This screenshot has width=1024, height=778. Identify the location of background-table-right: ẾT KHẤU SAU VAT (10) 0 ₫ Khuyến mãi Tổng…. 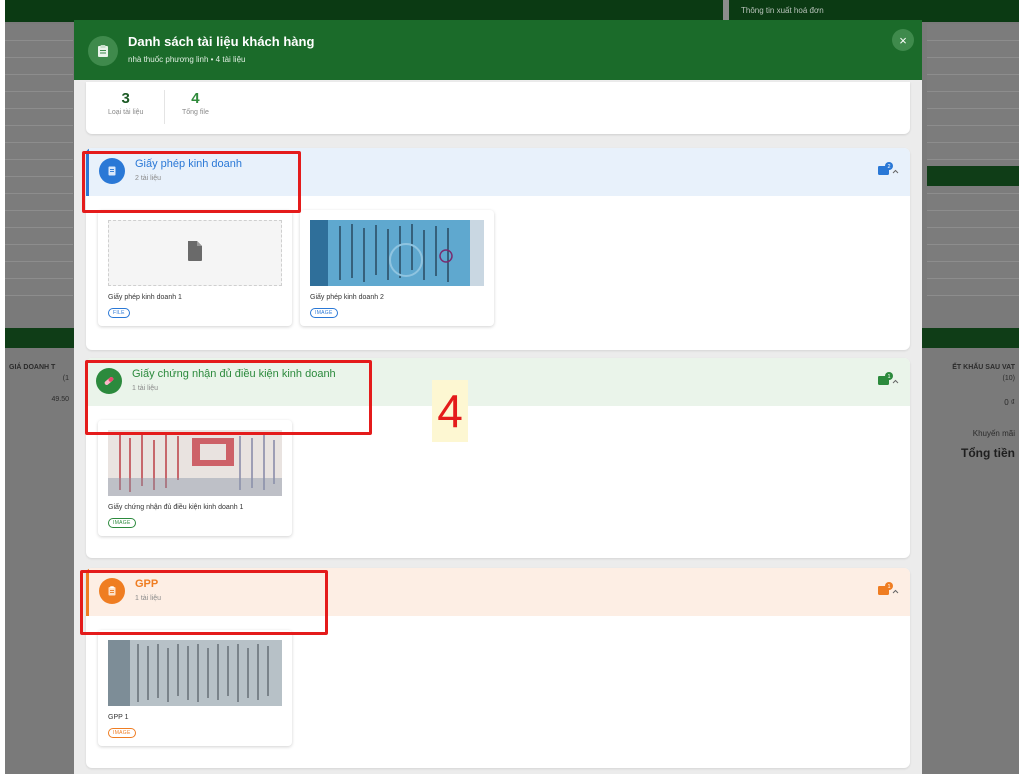
(973, 424).